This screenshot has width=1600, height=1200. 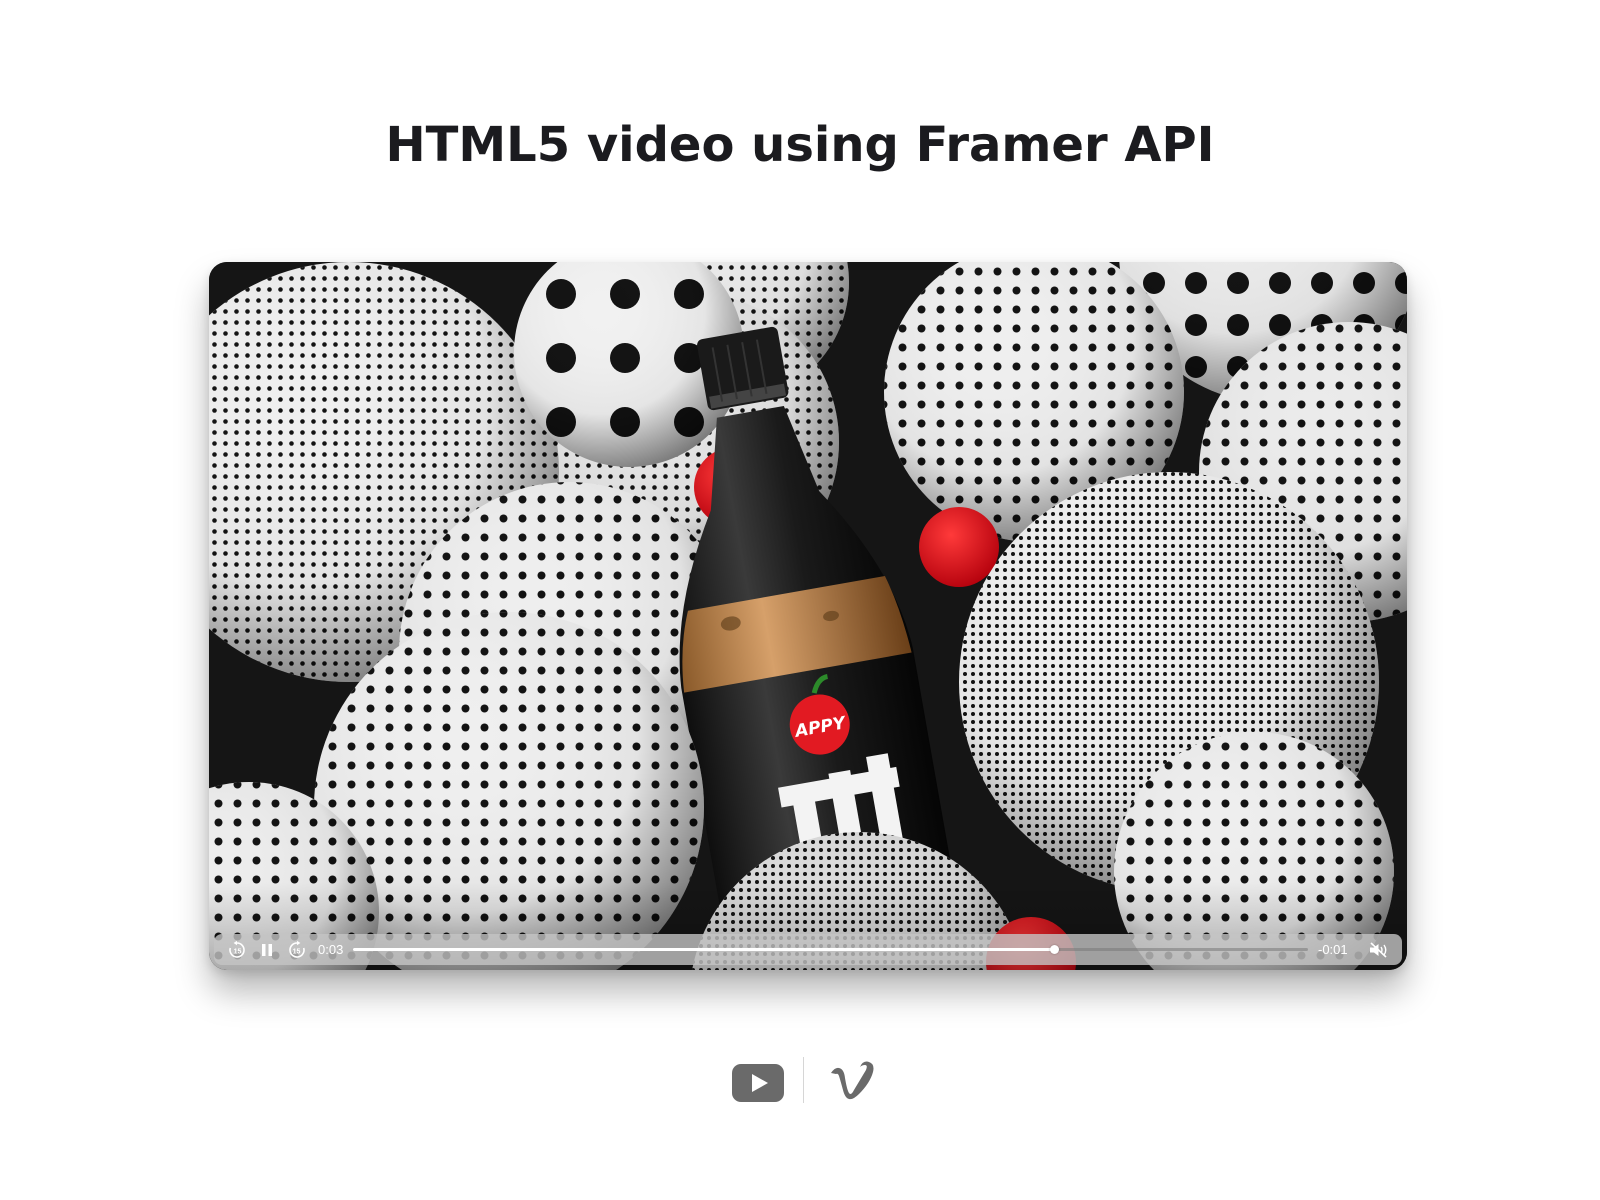 I want to click on video-provider-links, so click(x=800, y=1080).